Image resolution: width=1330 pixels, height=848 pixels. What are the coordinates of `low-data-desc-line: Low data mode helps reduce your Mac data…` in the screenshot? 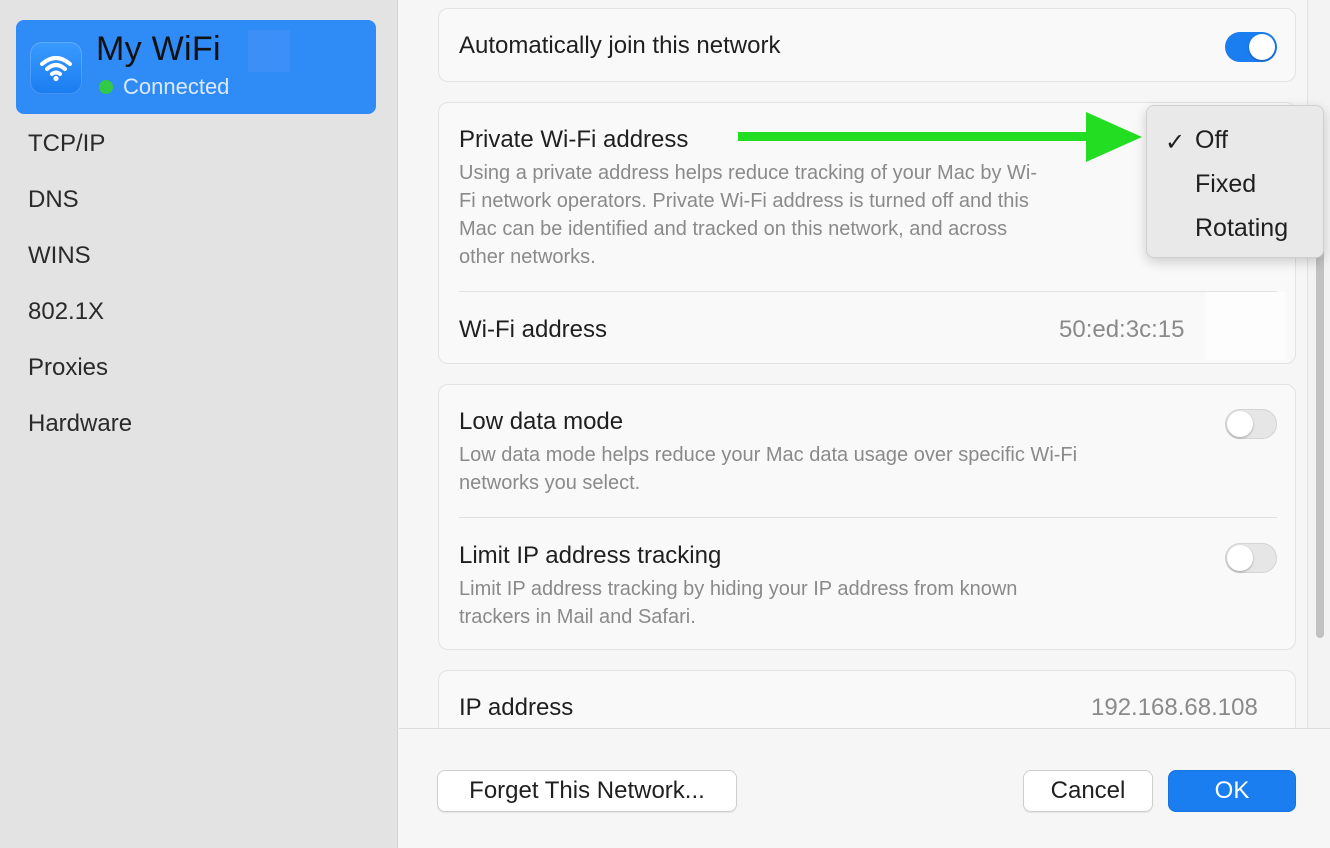 It's located at (768, 455).